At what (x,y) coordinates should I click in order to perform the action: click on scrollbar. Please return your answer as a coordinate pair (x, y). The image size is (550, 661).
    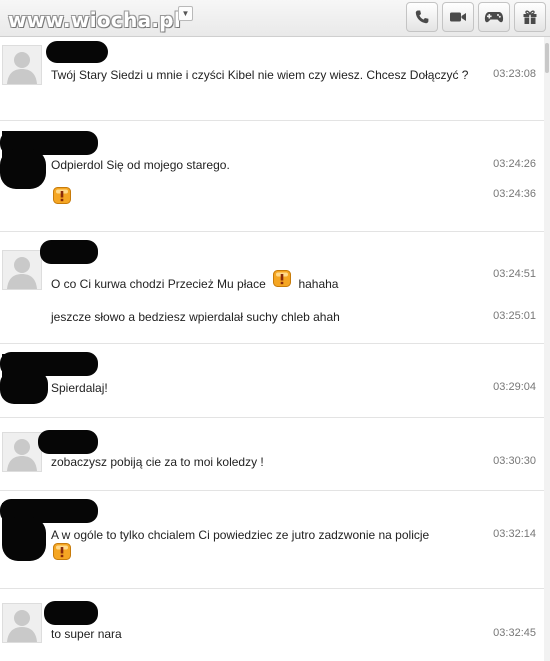
    Looking at the image, I should click on (547, 349).